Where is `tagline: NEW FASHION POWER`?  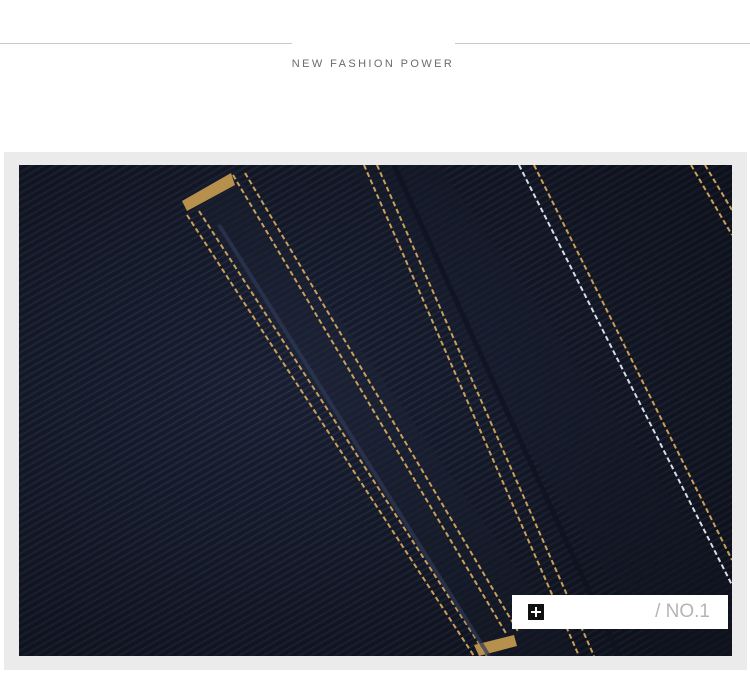
tagline: NEW FASHION POWER is located at coordinates (373, 64).